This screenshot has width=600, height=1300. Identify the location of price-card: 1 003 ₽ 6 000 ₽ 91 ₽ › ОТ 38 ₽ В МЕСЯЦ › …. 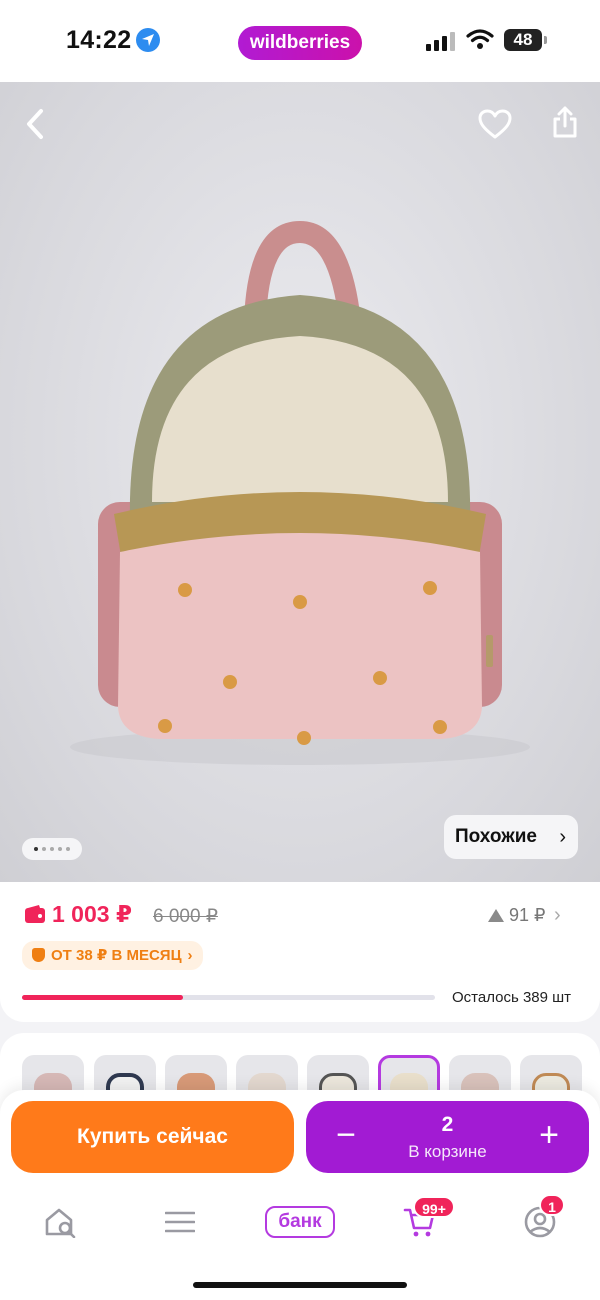
(300, 952).